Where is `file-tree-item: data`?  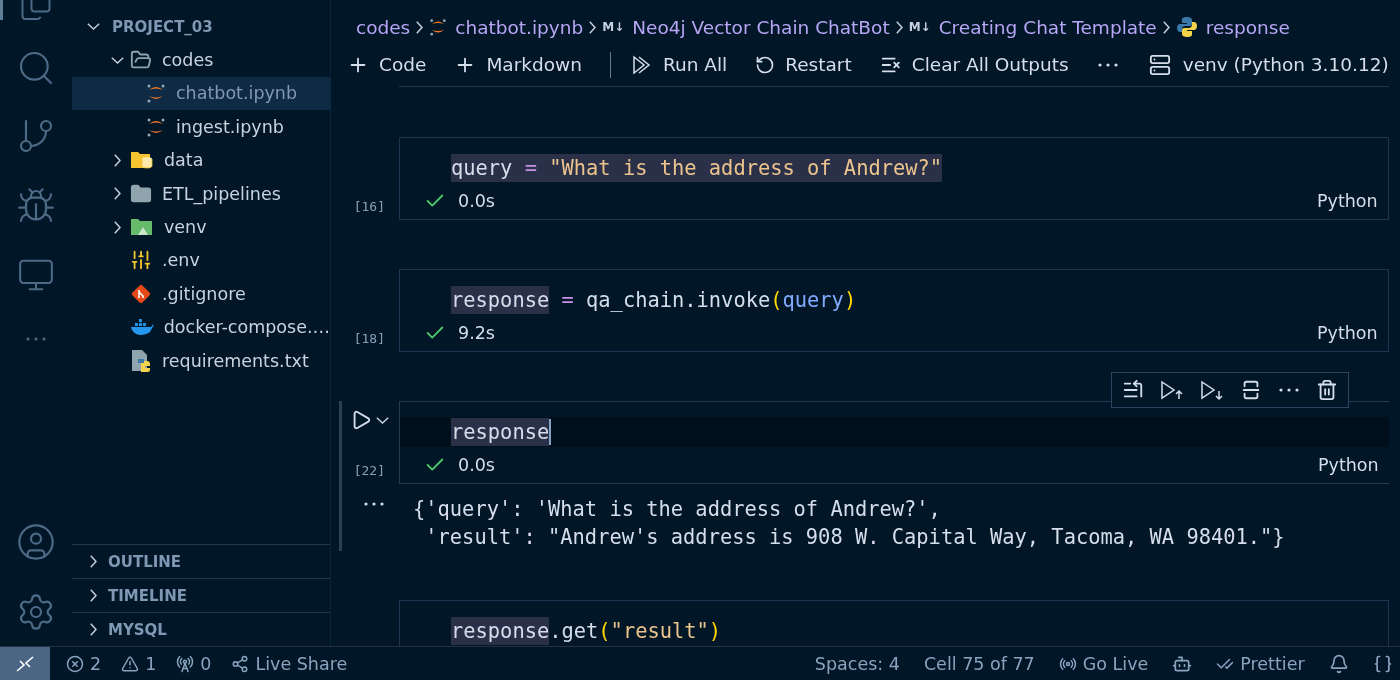
file-tree-item: data is located at coordinates (201, 160).